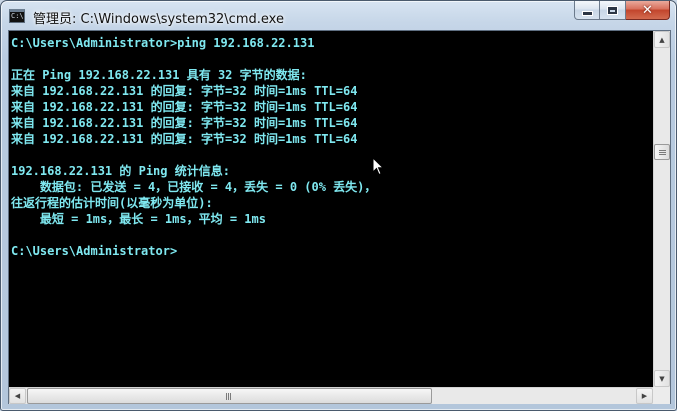  Describe the element at coordinates (158, 19) in the screenshot. I see `window-title: 管理员: C:\Windows\system32\cmd.exe` at that location.